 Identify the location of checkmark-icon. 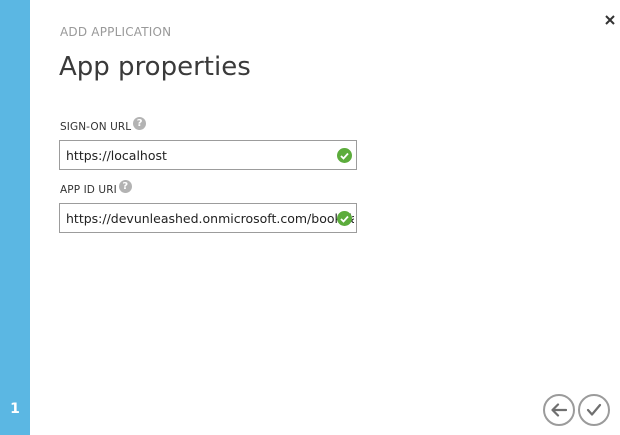
(594, 409).